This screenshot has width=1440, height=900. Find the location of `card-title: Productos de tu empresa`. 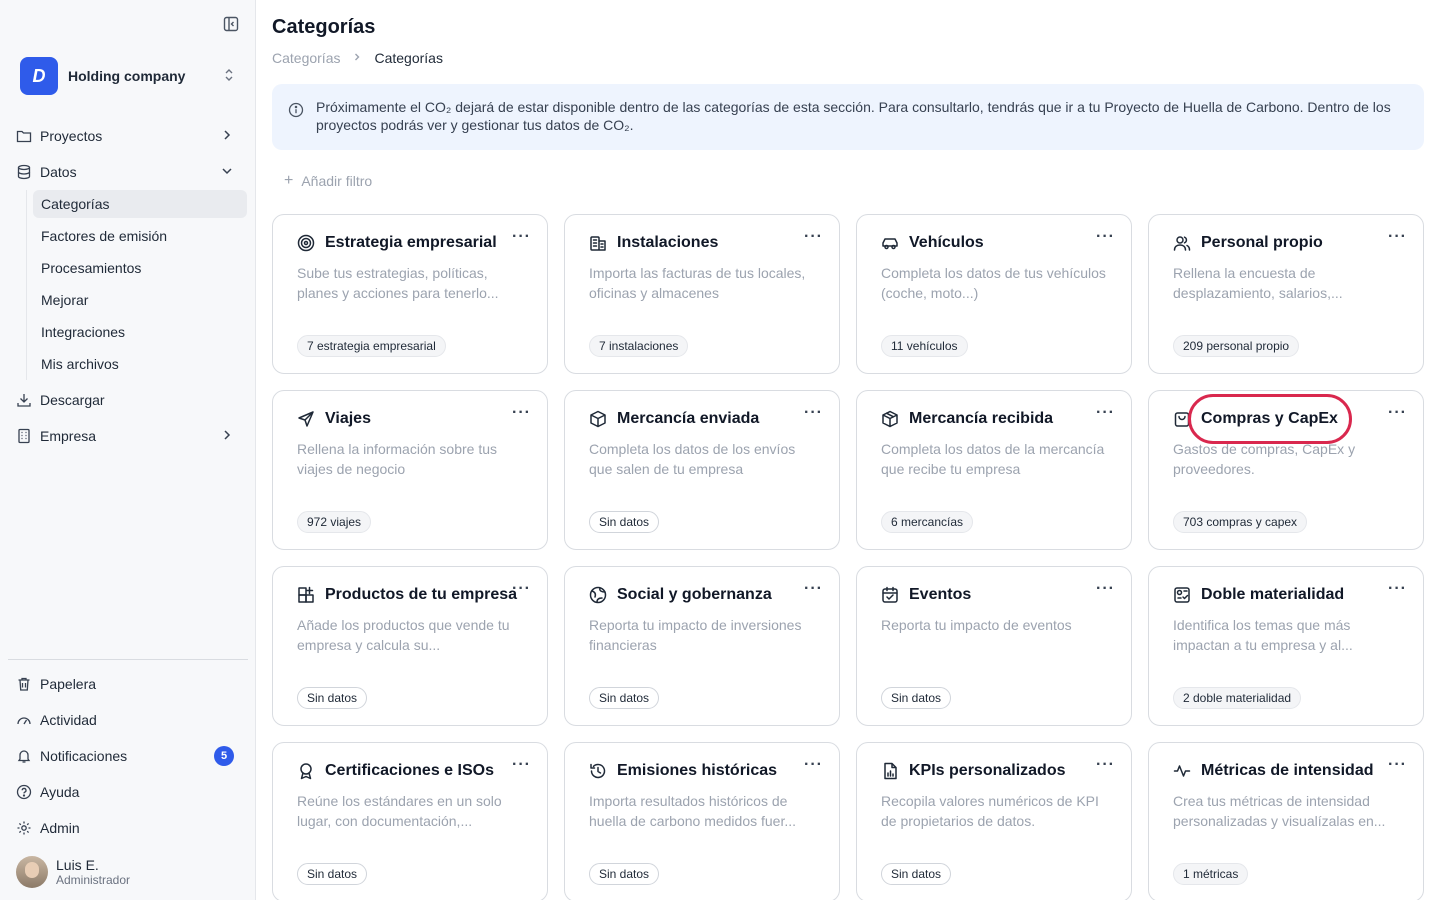

card-title: Productos de tu empresa is located at coordinates (421, 594).